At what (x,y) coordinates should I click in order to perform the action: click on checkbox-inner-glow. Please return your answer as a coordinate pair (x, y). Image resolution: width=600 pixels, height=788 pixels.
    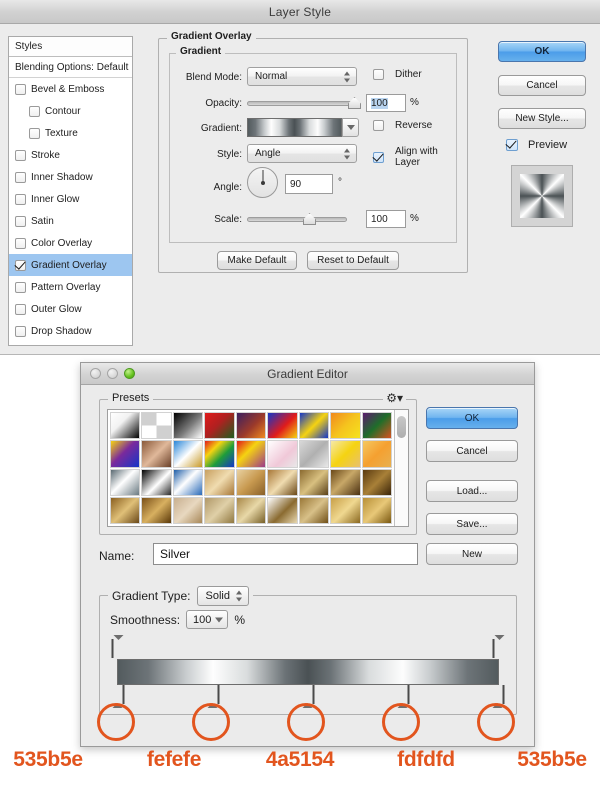
    Looking at the image, I should click on (20, 199).